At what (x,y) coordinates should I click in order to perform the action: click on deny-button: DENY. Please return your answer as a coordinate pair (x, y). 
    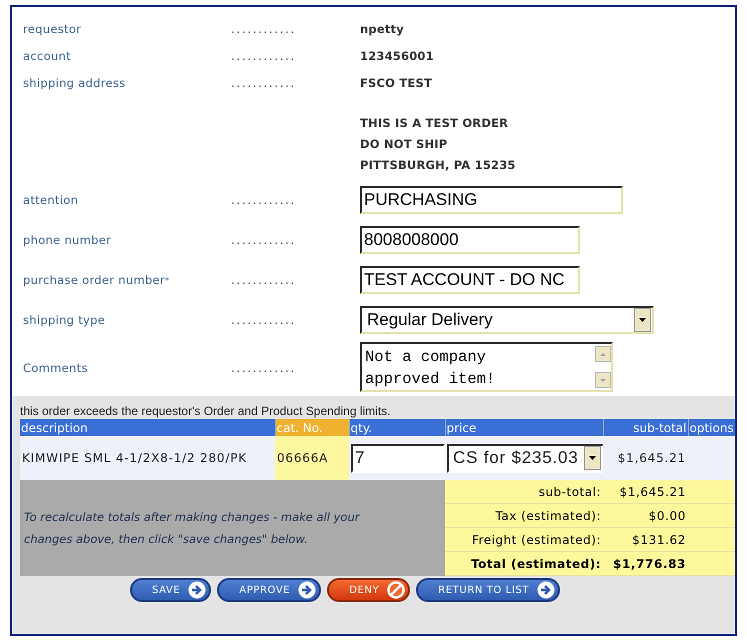
    Looking at the image, I should click on (368, 590).